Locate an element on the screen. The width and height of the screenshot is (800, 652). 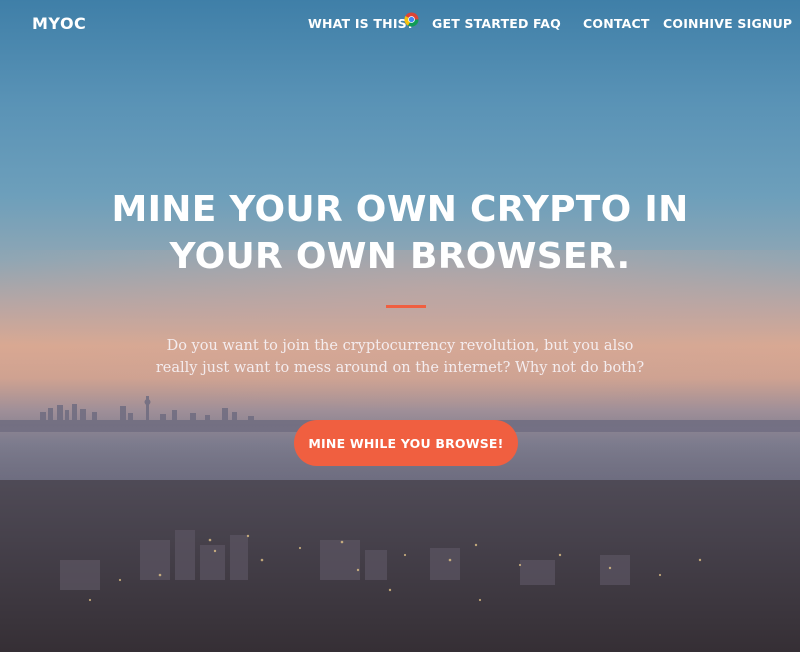
chrome-icon is located at coordinates (411, 19).